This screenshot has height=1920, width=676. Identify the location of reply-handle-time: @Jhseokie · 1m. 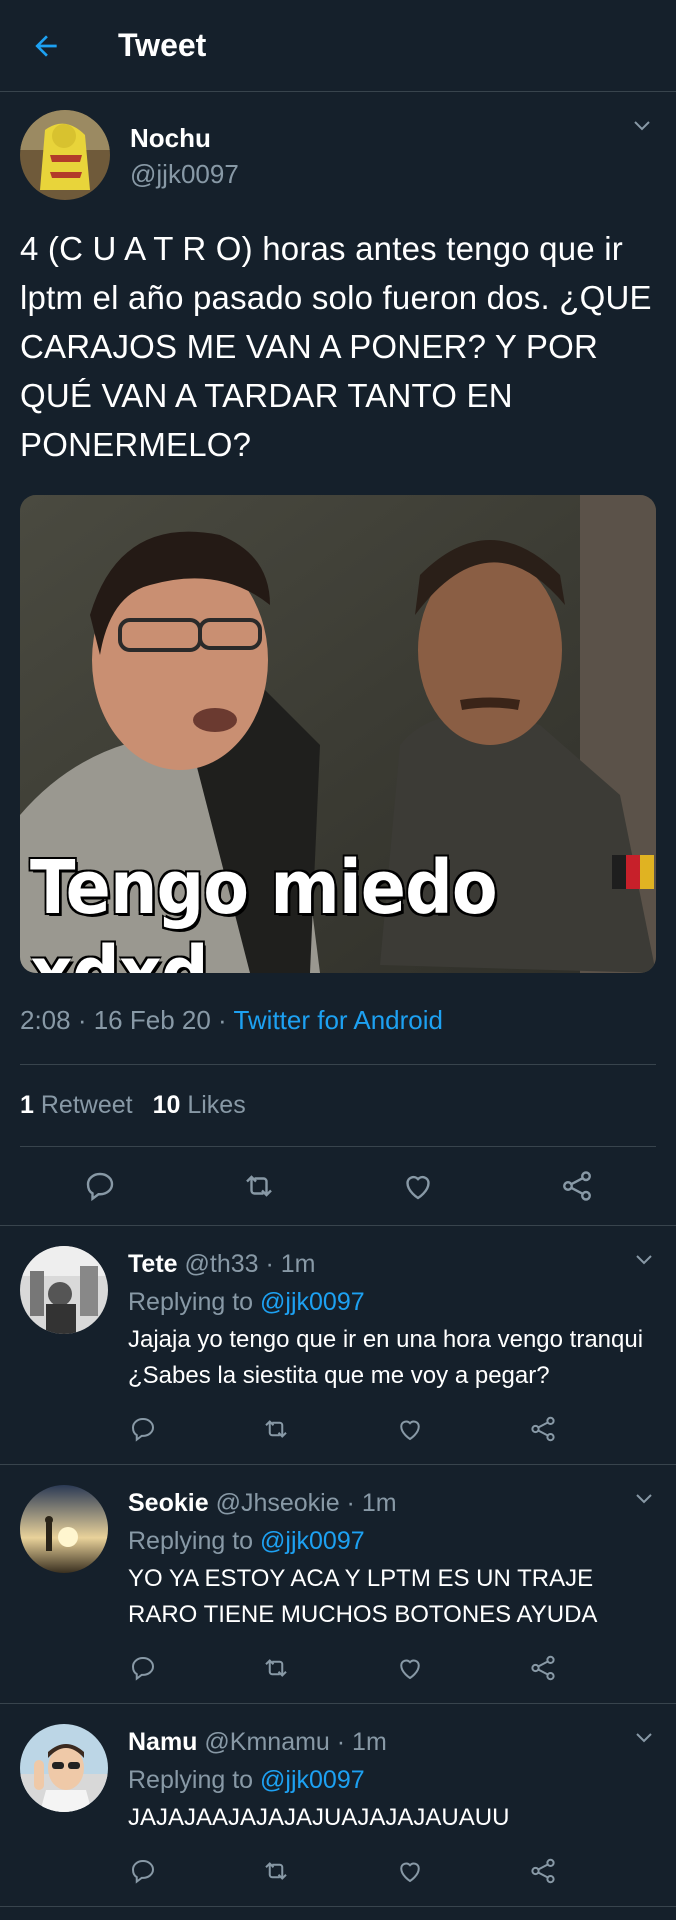
(306, 1503).